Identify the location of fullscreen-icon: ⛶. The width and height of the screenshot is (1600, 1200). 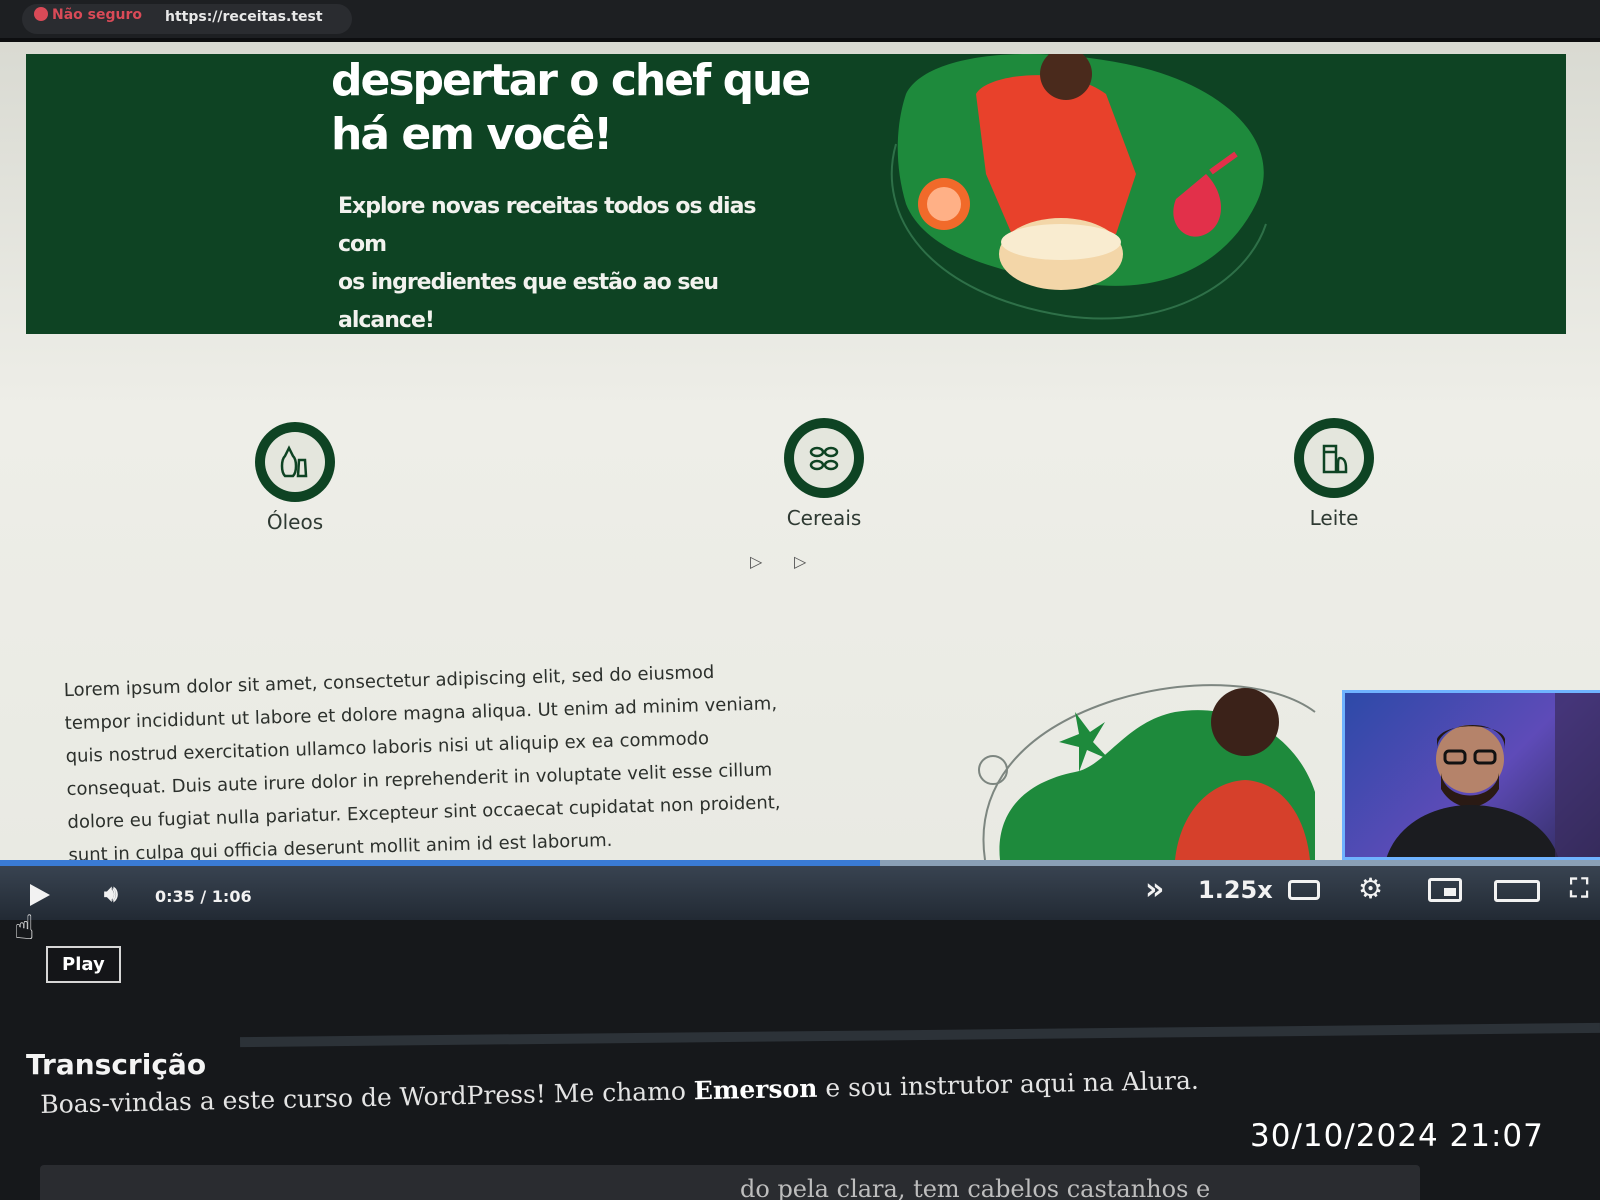
(1579, 889).